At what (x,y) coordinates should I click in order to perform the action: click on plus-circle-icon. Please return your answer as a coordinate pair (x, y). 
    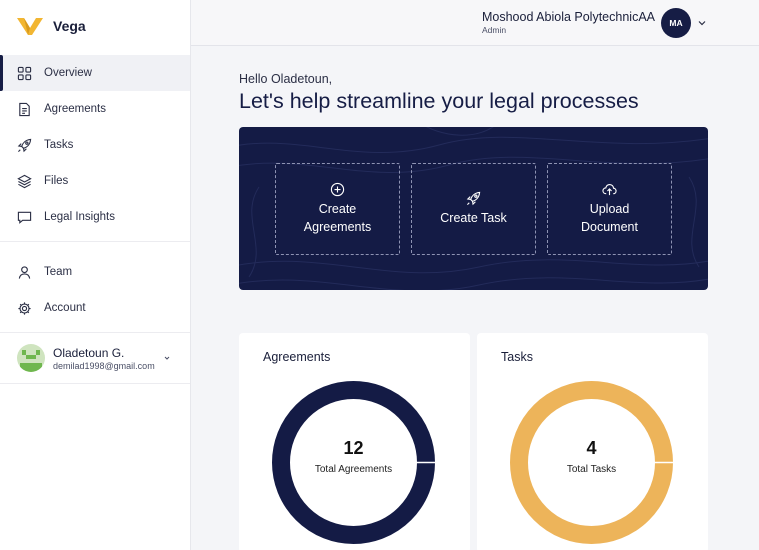
    Looking at the image, I should click on (337, 189).